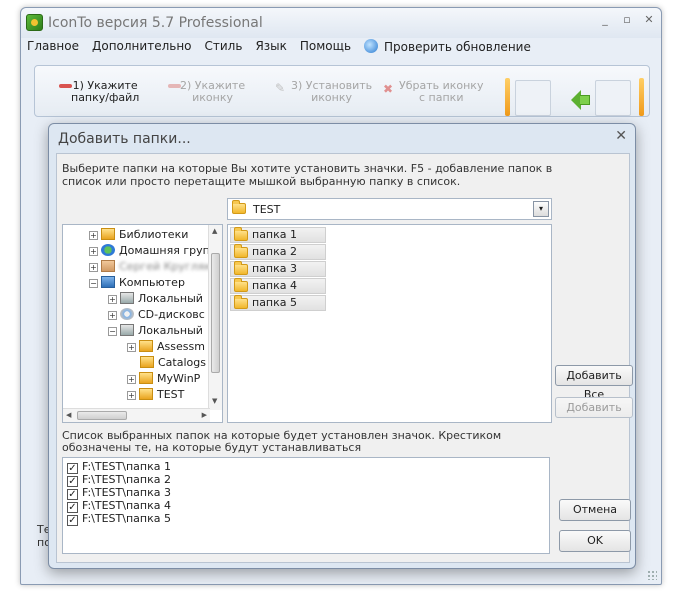 This screenshot has width=681, height=605. I want to click on step-marker-icon, so click(174, 86).